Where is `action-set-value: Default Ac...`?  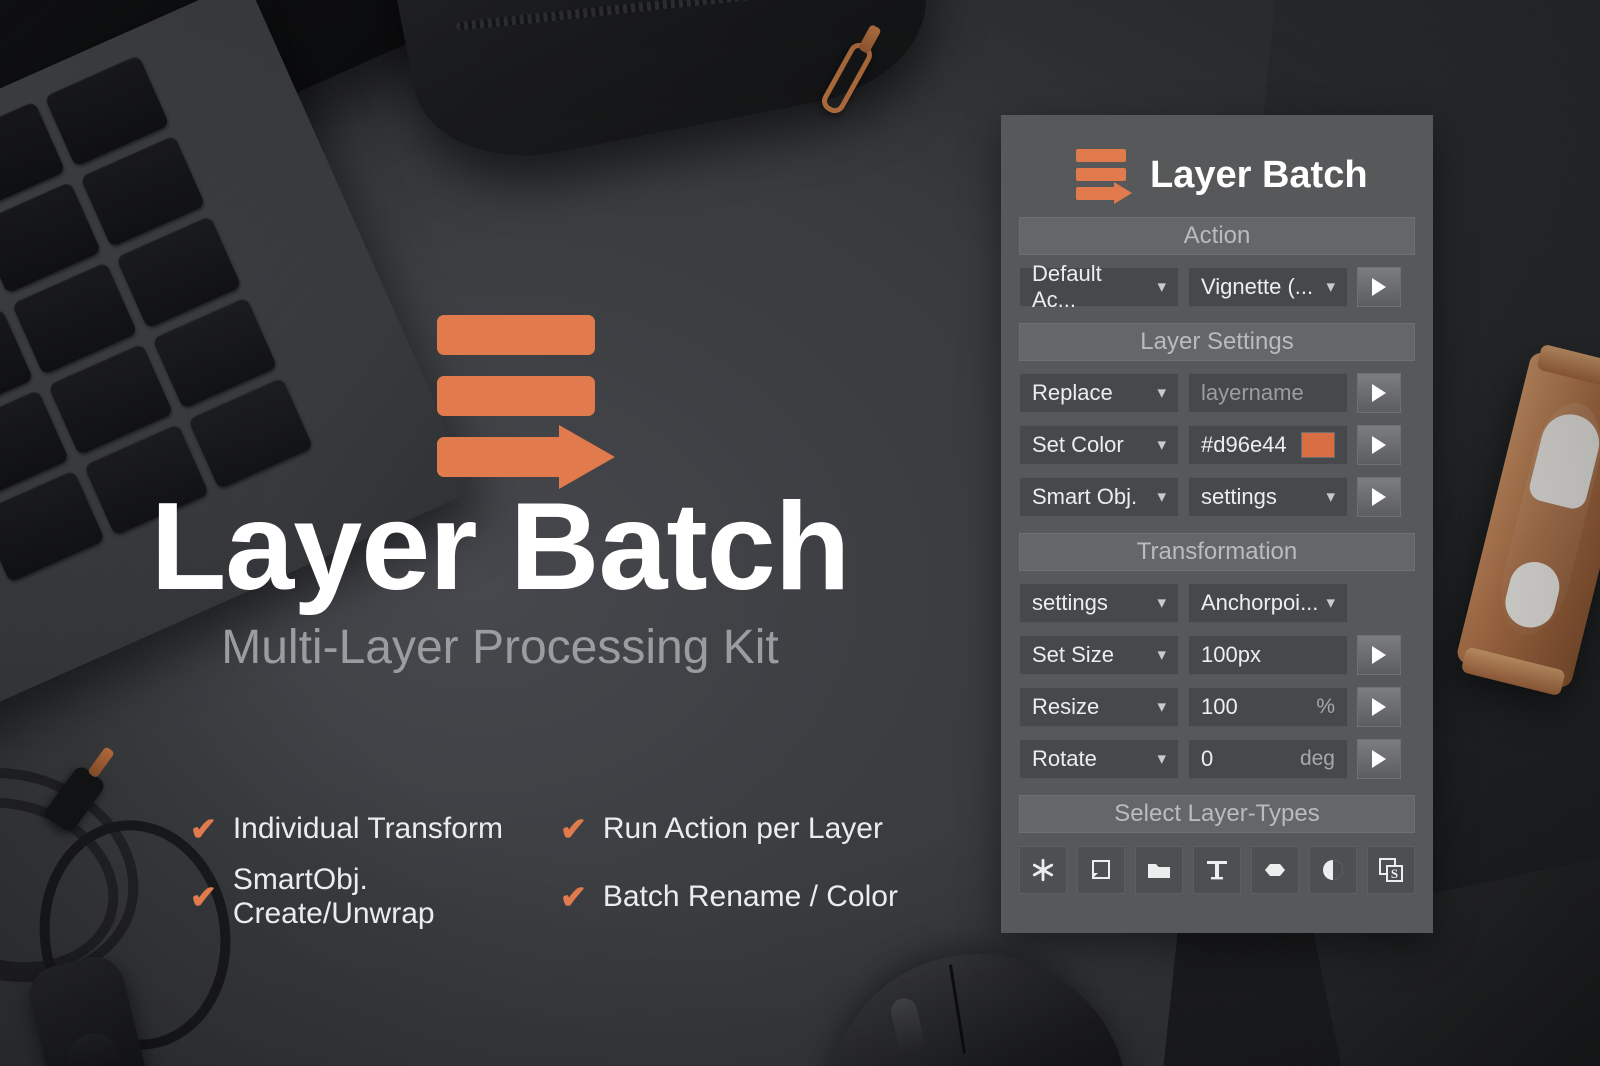 action-set-value: Default Ac... is located at coordinates (1067, 286).